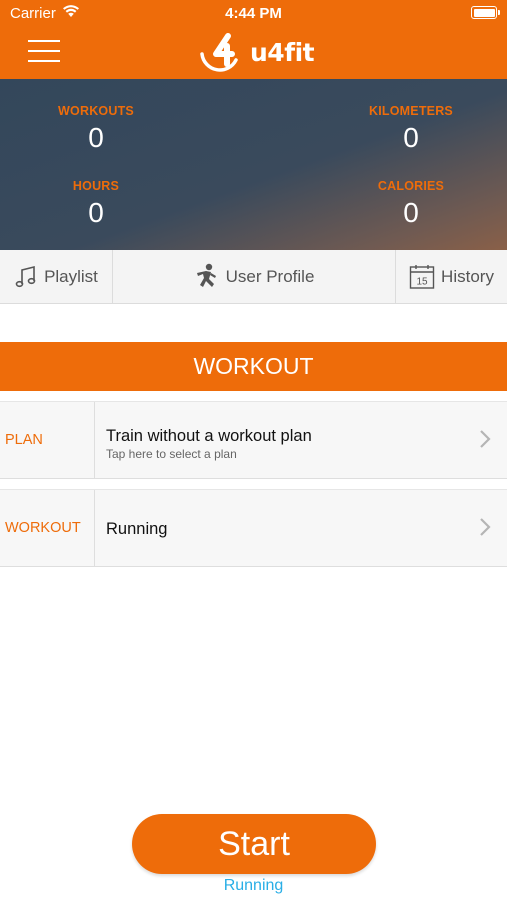 Image resolution: width=507 pixels, height=900 pixels. Describe the element at coordinates (485, 12) in the screenshot. I see `battery-icon` at that location.